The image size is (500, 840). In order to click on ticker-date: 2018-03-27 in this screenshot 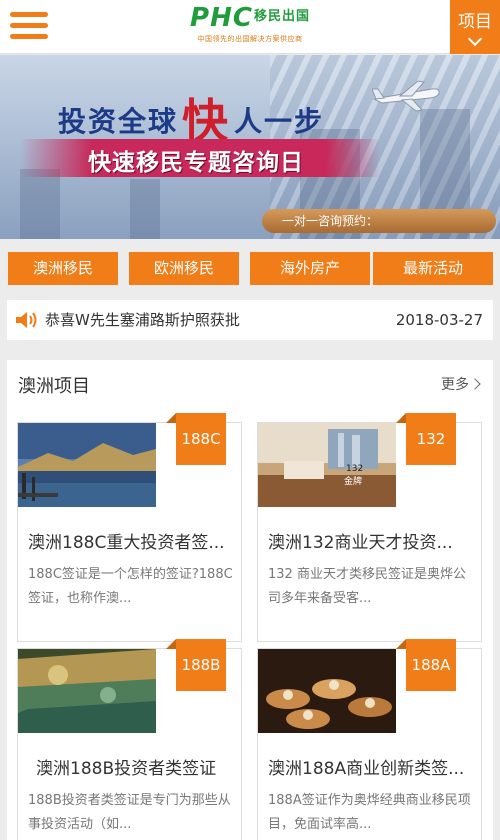, I will do `click(439, 320)`.